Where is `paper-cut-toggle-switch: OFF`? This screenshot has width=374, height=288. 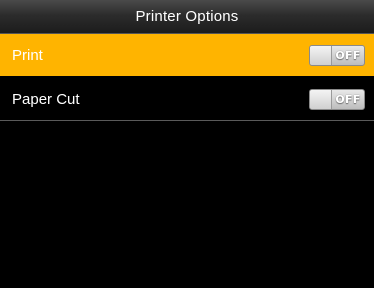
paper-cut-toggle-switch: OFF is located at coordinates (337, 99).